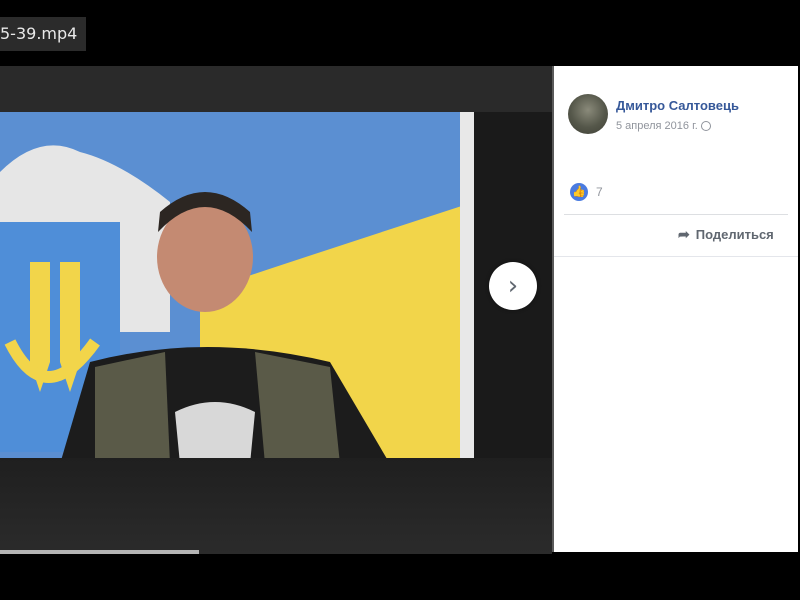 This screenshot has width=800, height=600. I want to click on post-date: 5 апреля 2016 г., so click(663, 126).